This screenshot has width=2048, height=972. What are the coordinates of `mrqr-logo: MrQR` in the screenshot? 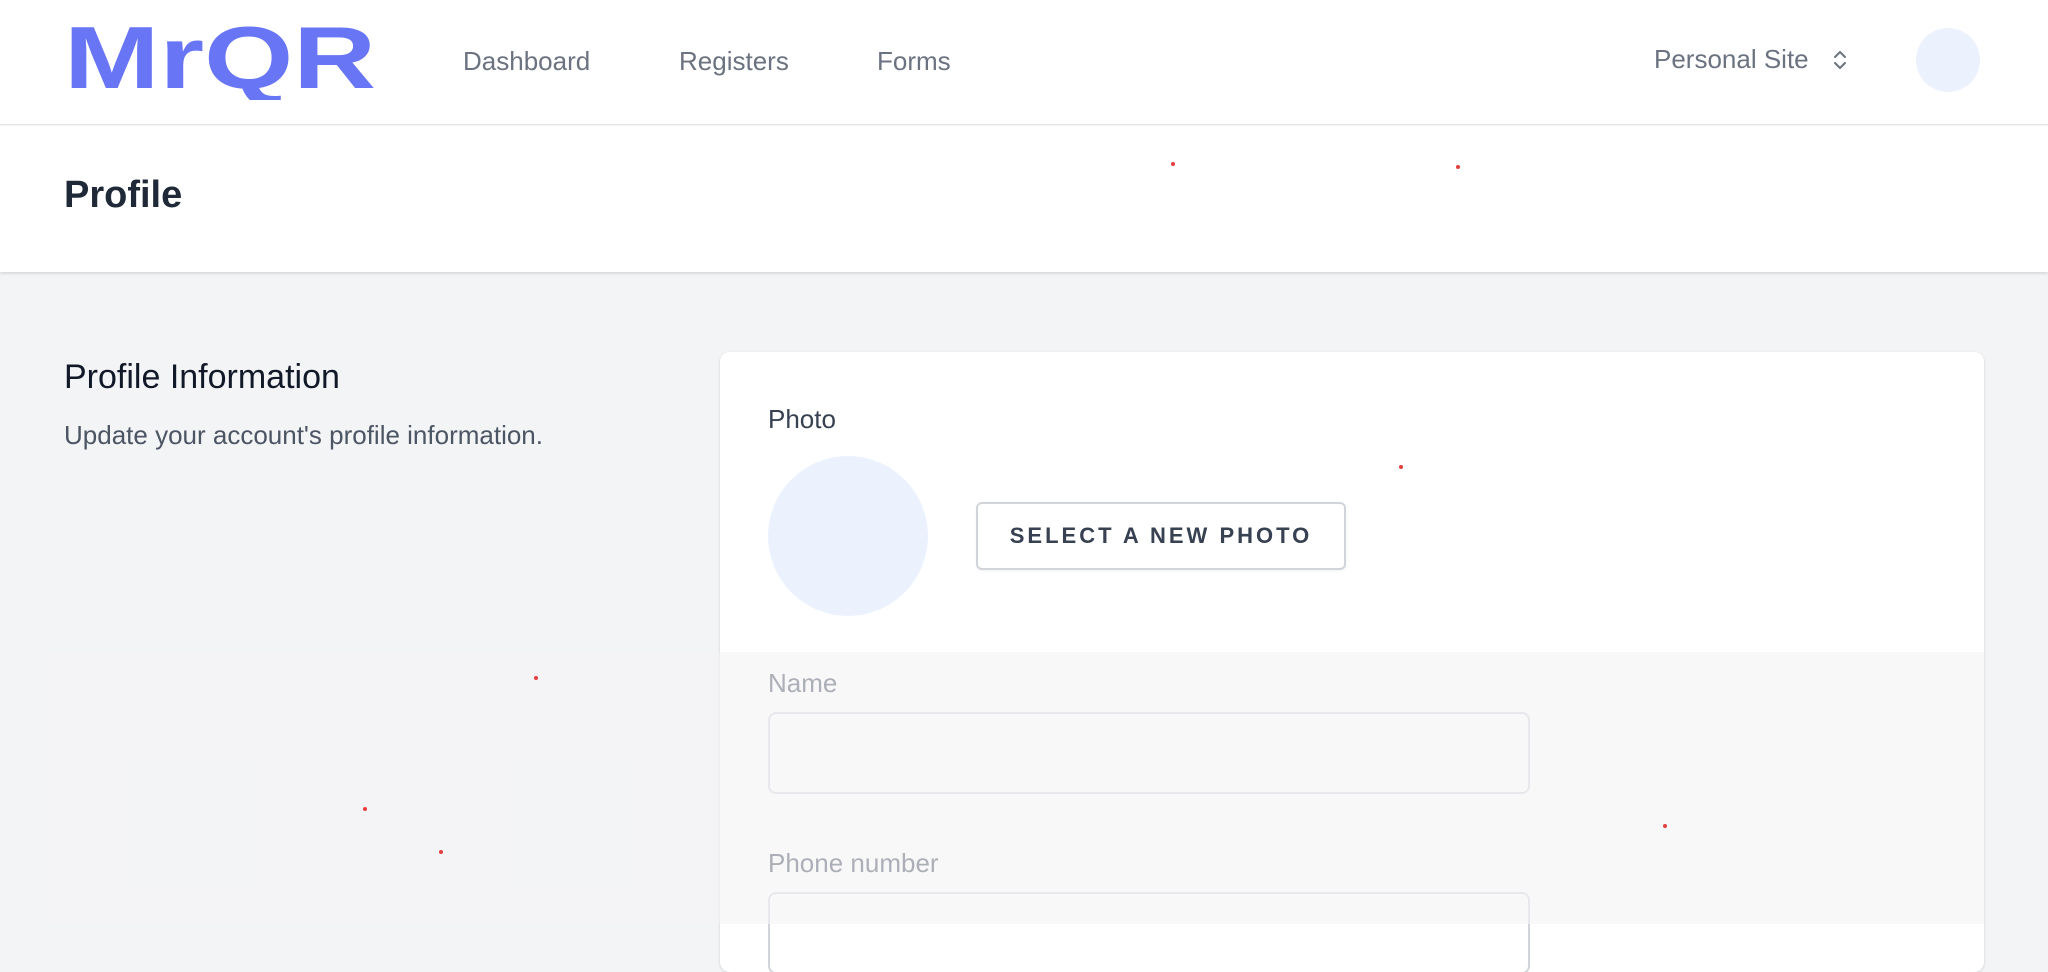 It's located at (220, 61).